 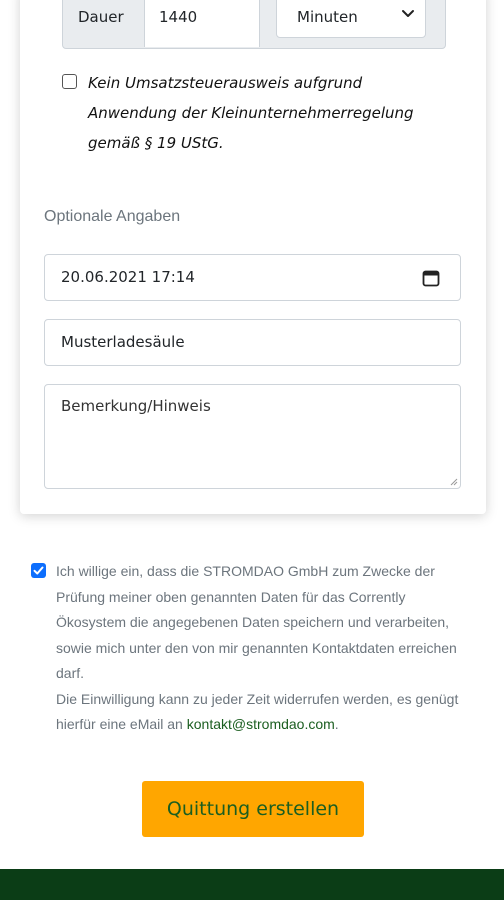 I want to click on consent-checkbox, so click(x=38, y=570).